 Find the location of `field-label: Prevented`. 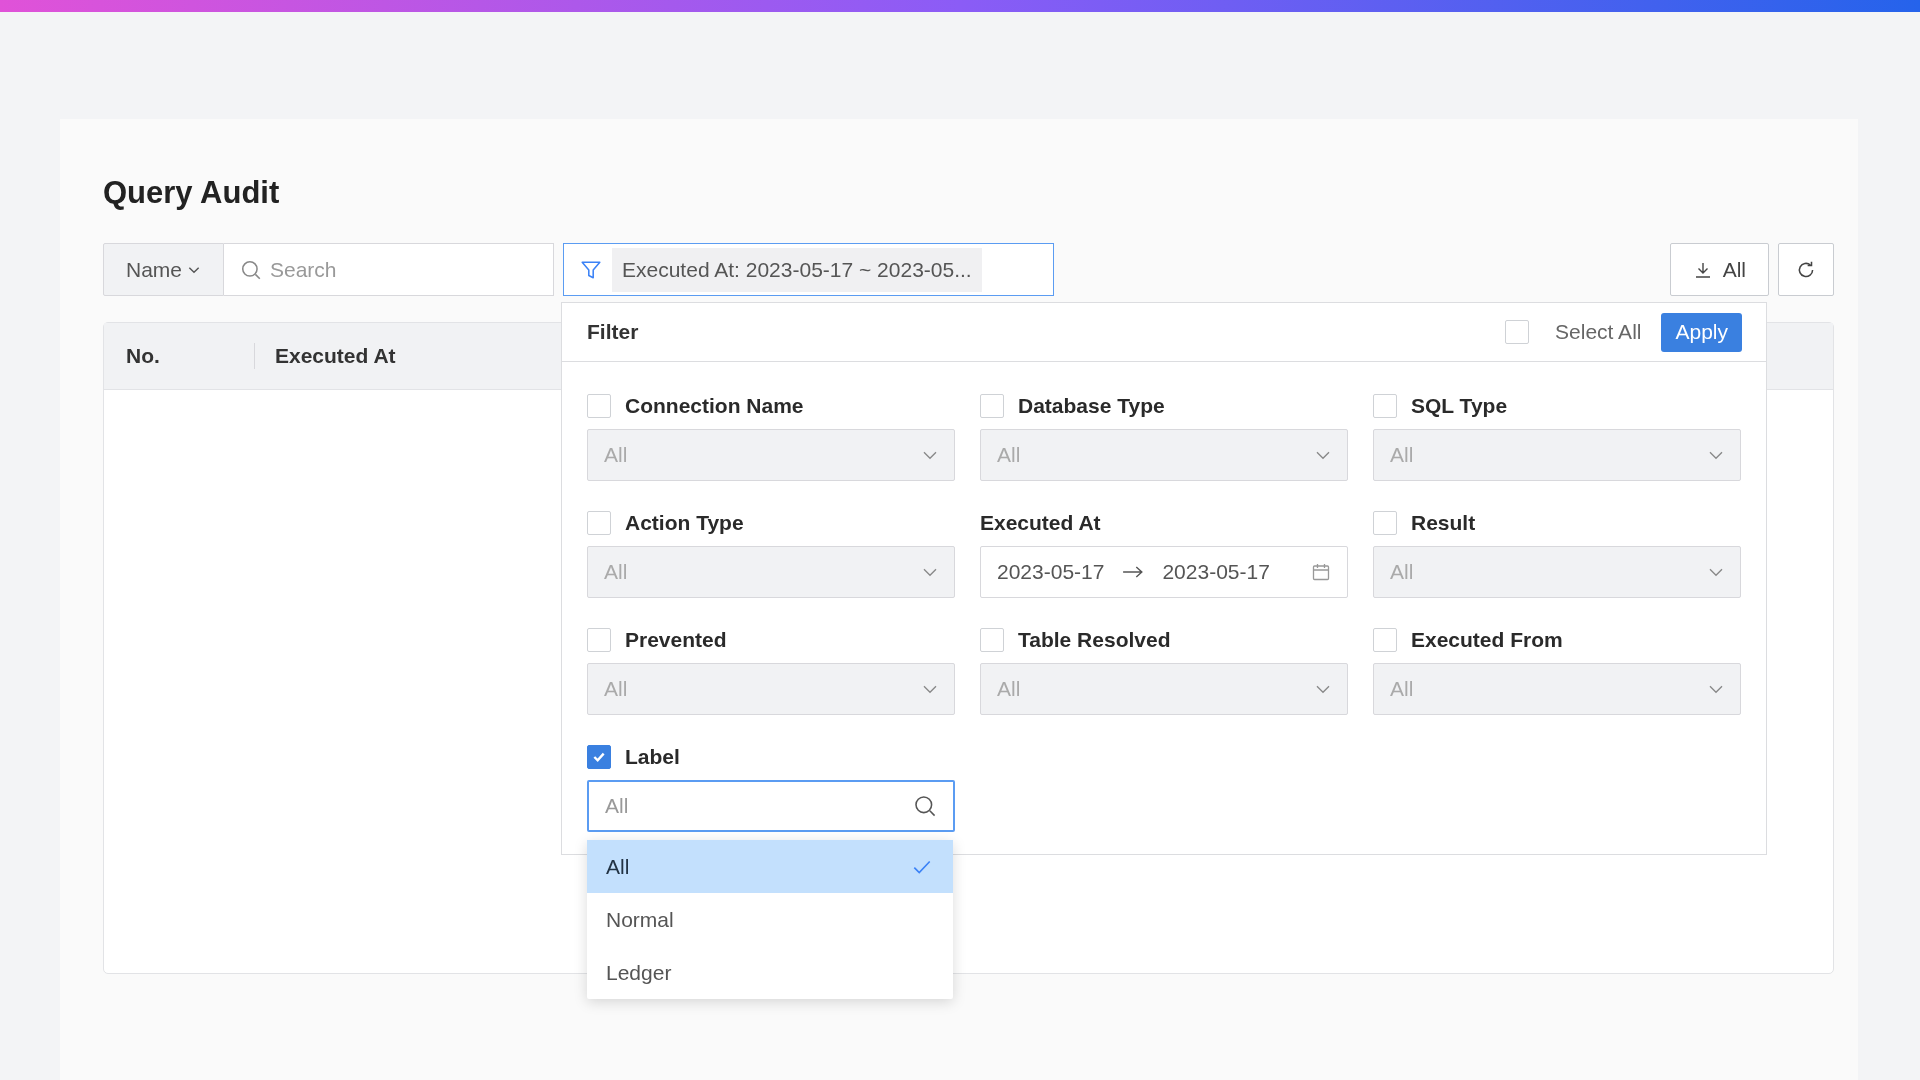

field-label: Prevented is located at coordinates (676, 640).